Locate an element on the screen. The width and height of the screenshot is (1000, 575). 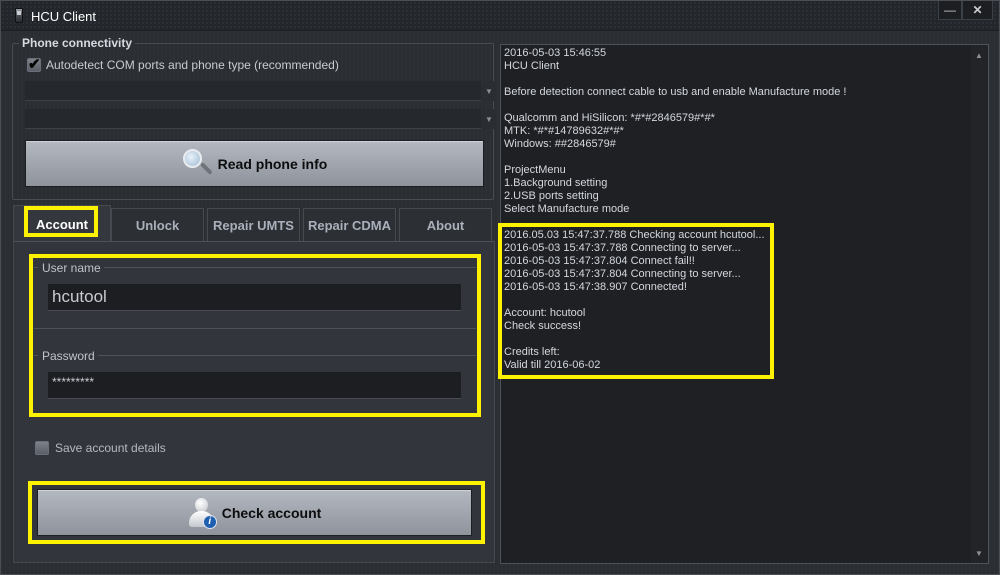
log-line: 2016-05-03 15:46:55 is located at coordinates (555, 53).